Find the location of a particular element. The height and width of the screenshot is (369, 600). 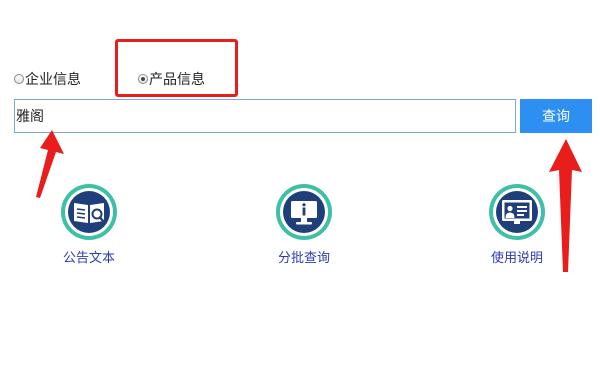

feature-label: 分批查询 is located at coordinates (303, 258).